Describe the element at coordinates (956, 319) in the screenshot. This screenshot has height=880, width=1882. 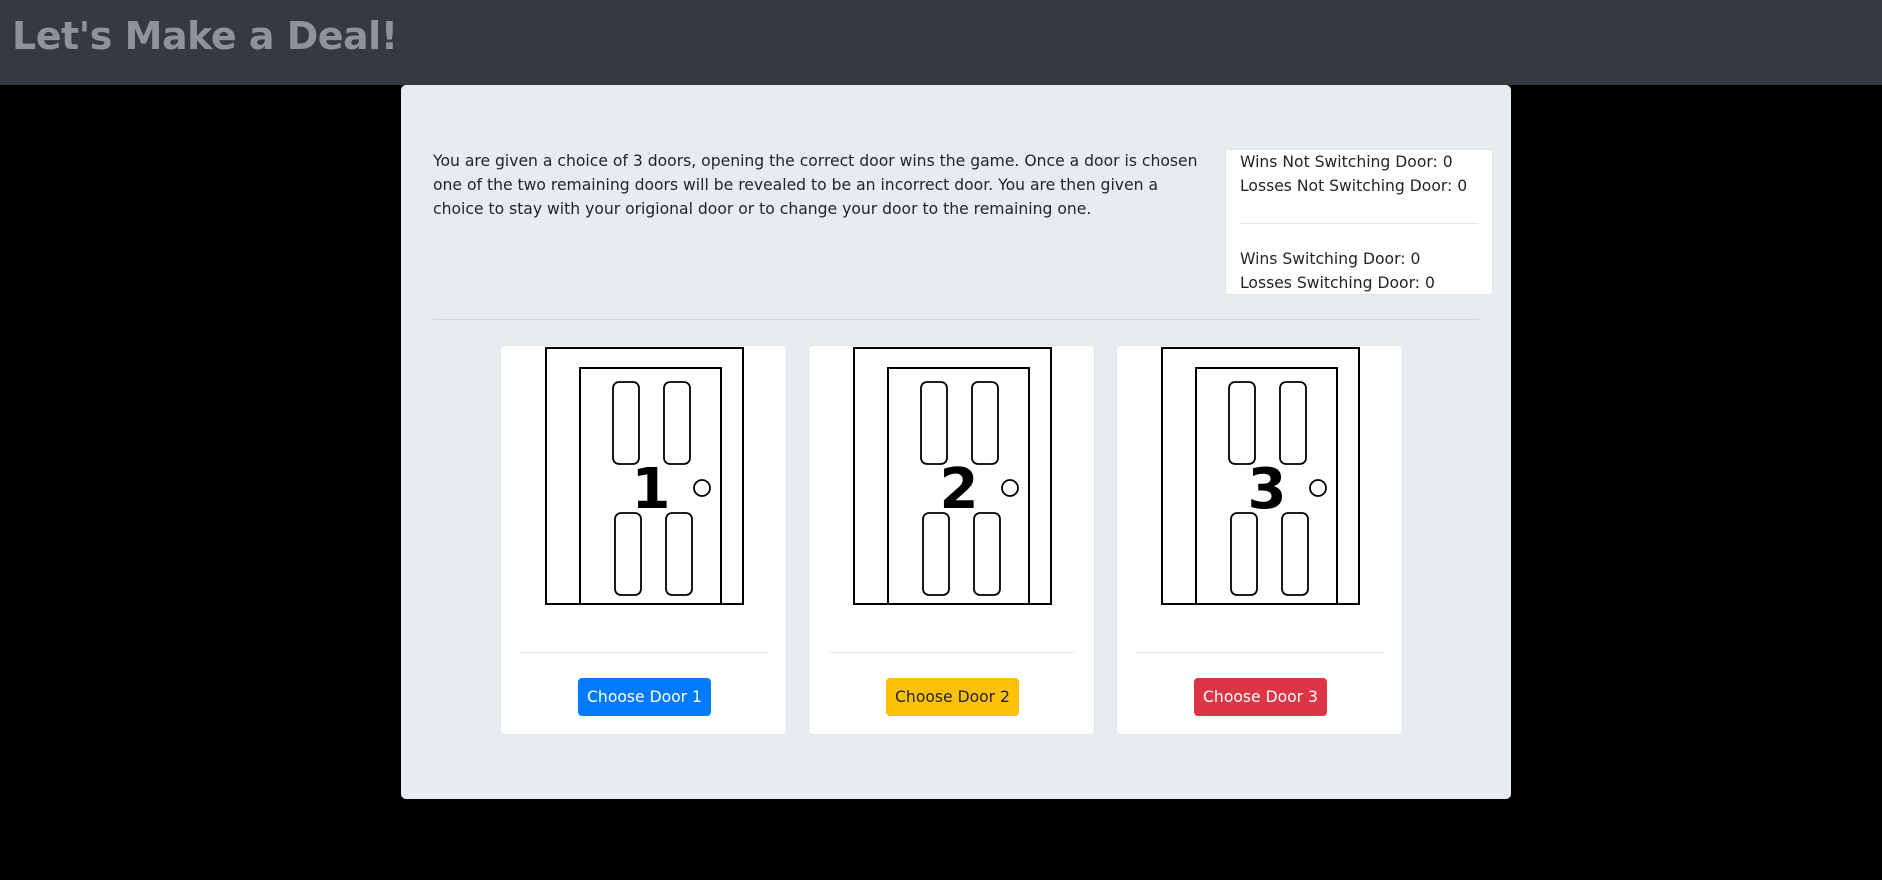
I see `section-divider` at that location.